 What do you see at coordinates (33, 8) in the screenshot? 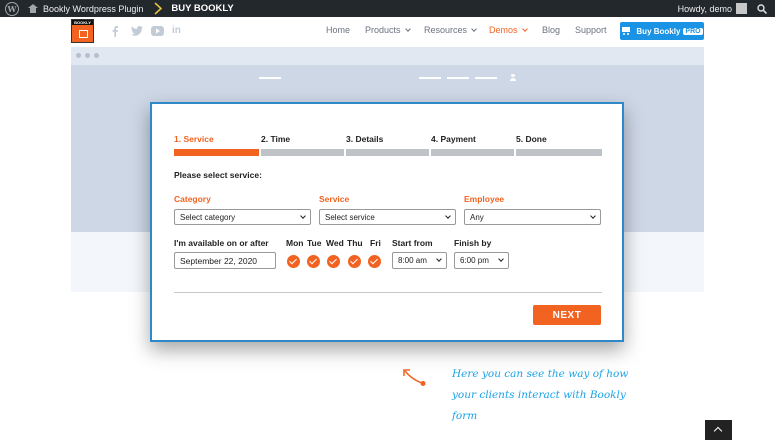
I see `home-icon` at bounding box center [33, 8].